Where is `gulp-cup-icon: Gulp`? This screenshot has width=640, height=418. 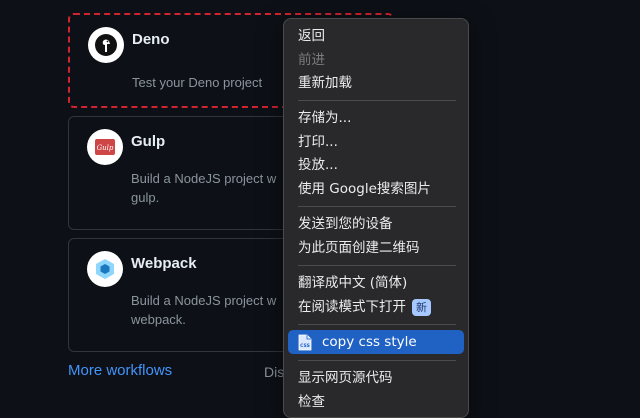 gulp-cup-icon: Gulp is located at coordinates (105, 147).